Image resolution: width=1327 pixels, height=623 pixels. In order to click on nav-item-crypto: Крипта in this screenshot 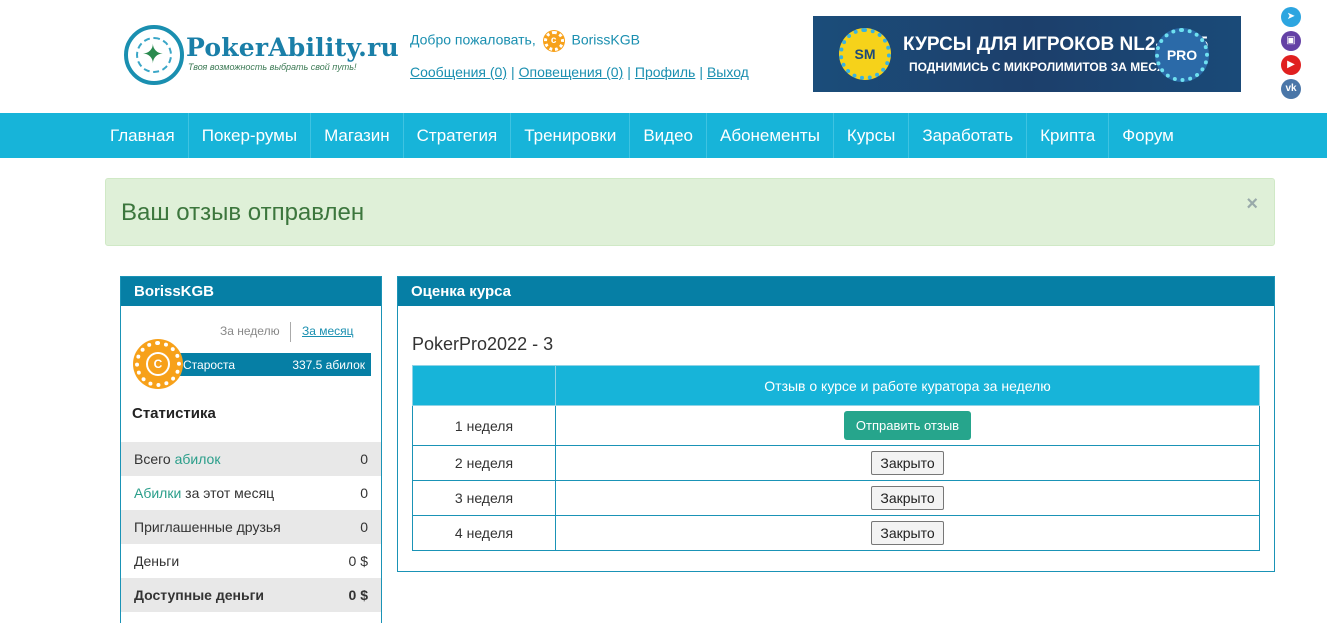, I will do `click(1068, 135)`.